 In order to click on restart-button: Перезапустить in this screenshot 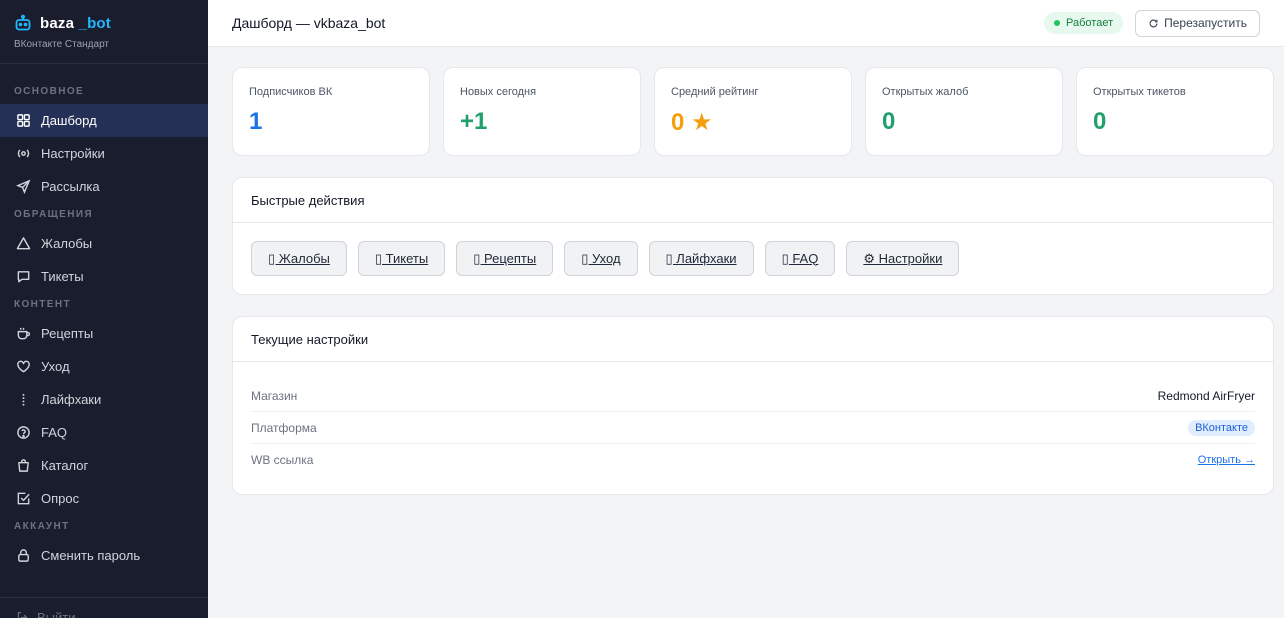, I will do `click(1197, 23)`.